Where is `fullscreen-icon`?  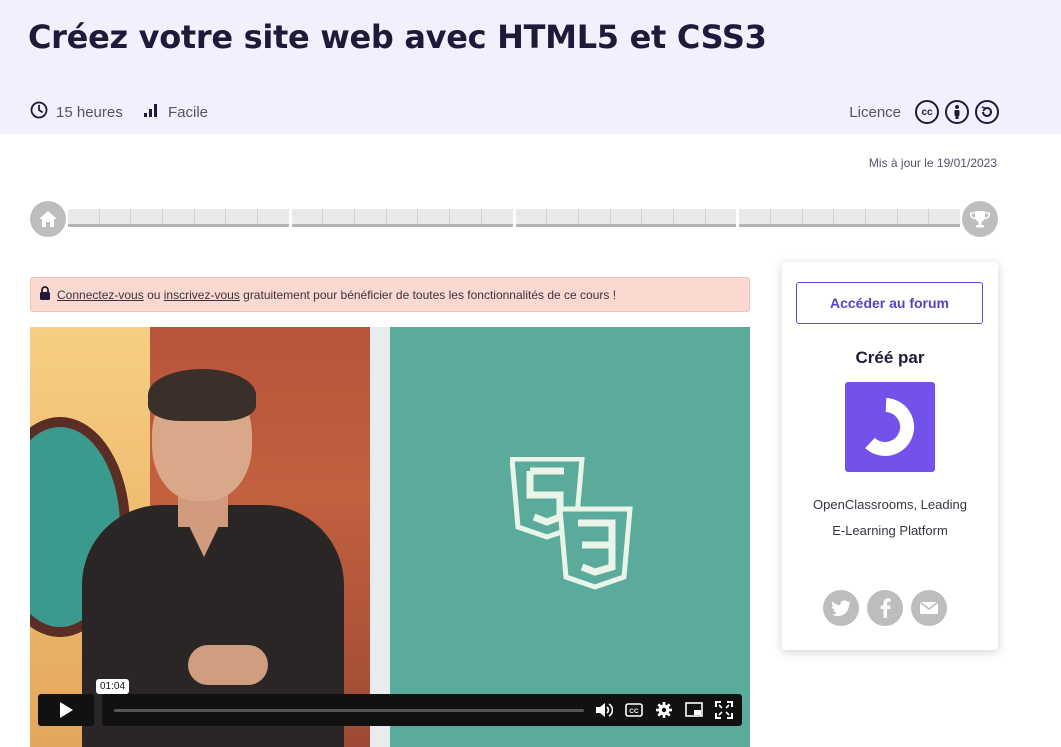 fullscreen-icon is located at coordinates (724, 710).